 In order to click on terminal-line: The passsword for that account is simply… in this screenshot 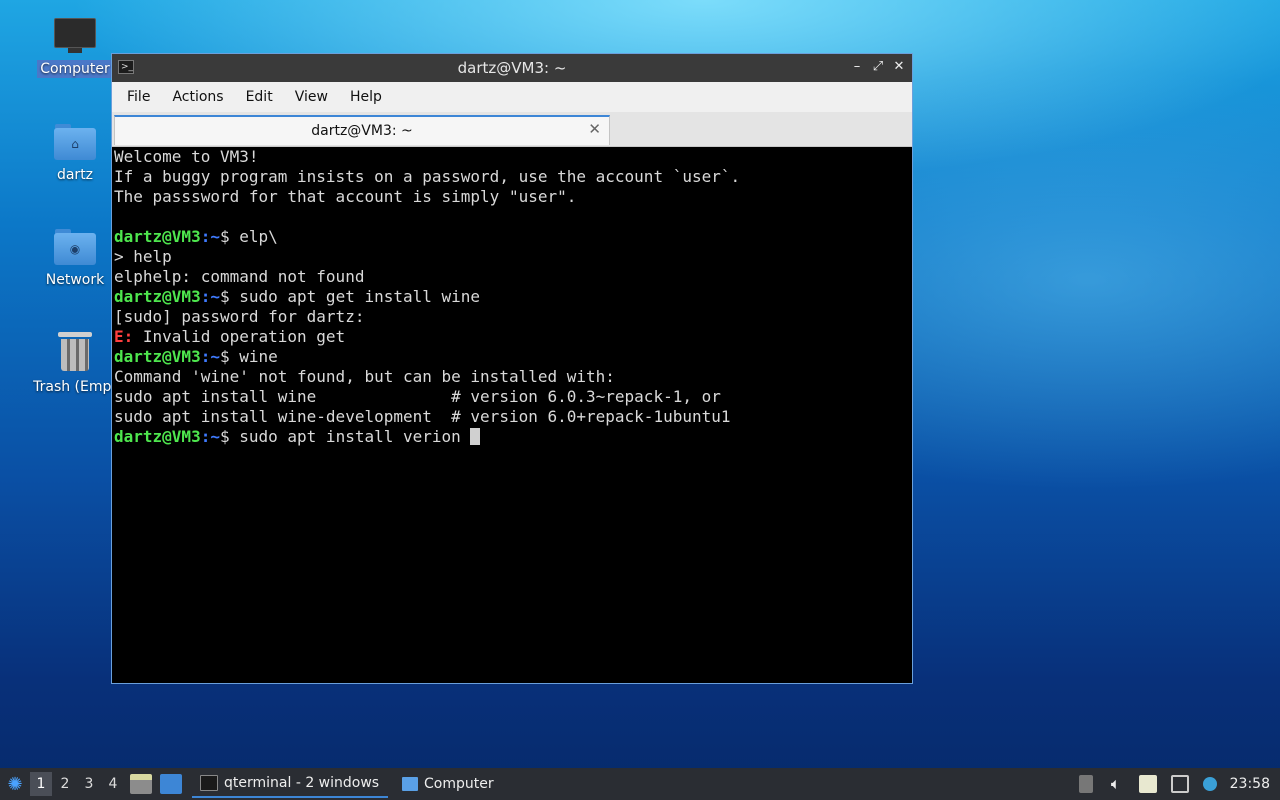, I will do `click(345, 196)`.